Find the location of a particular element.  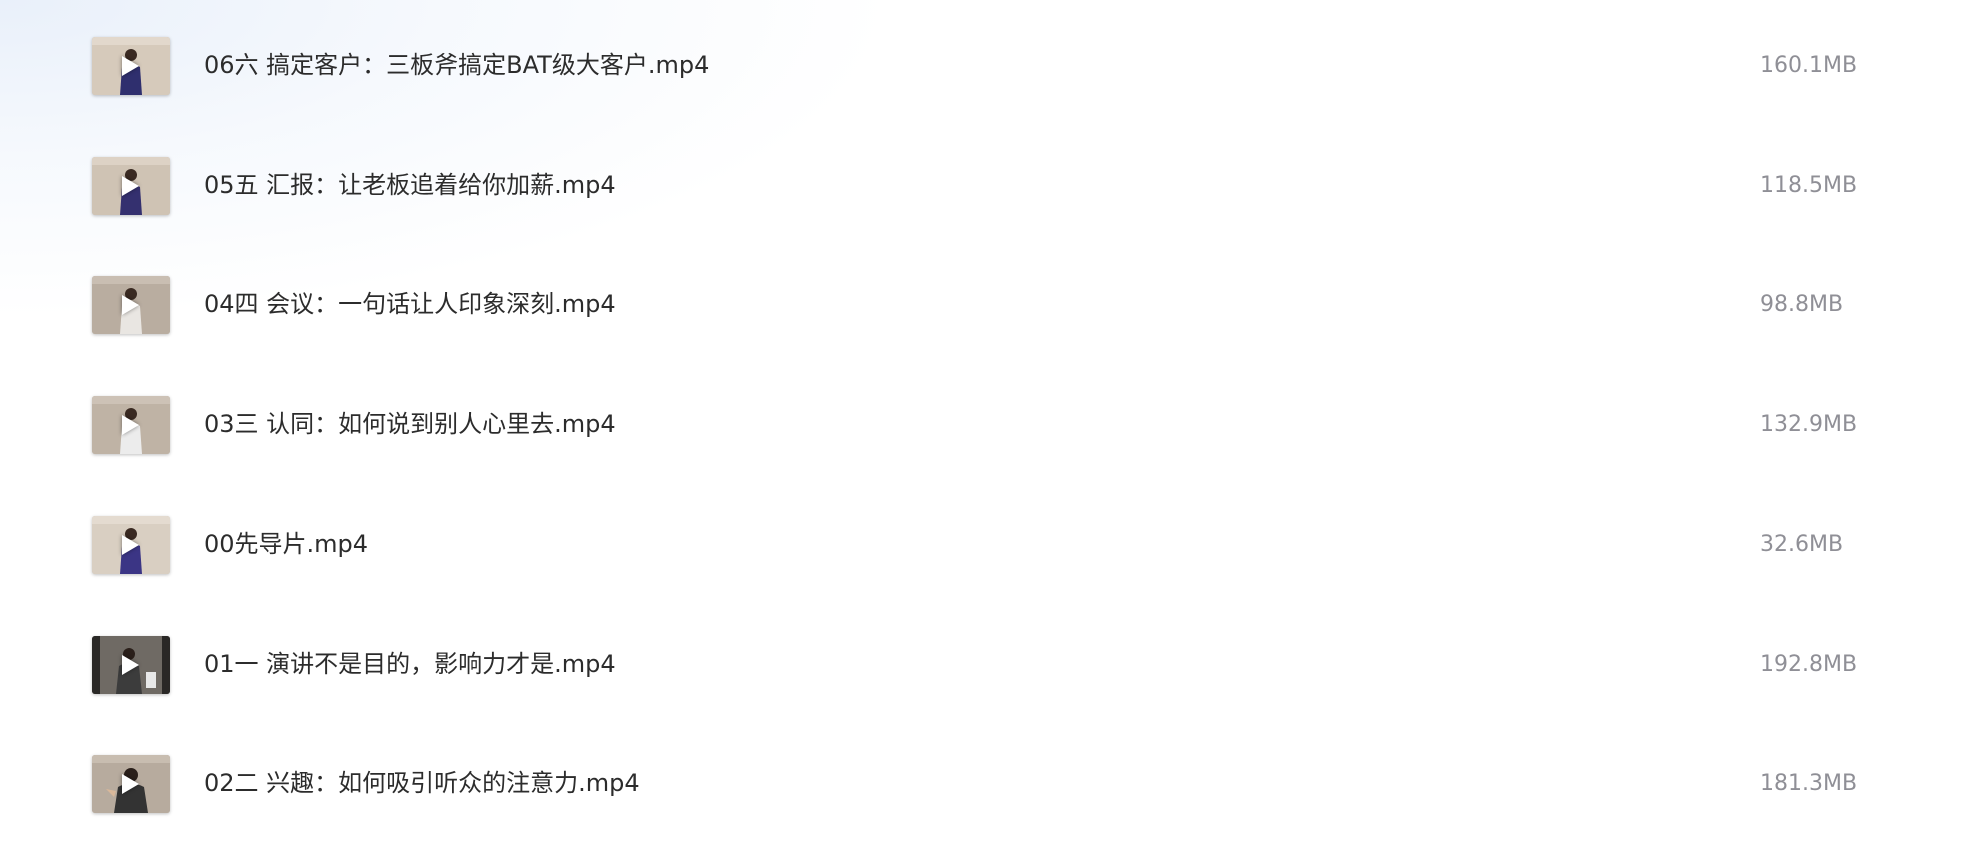

file-name: 06六 搞定客户：三板斧搞定BAT级大客户.mp4 is located at coordinates (456, 65).